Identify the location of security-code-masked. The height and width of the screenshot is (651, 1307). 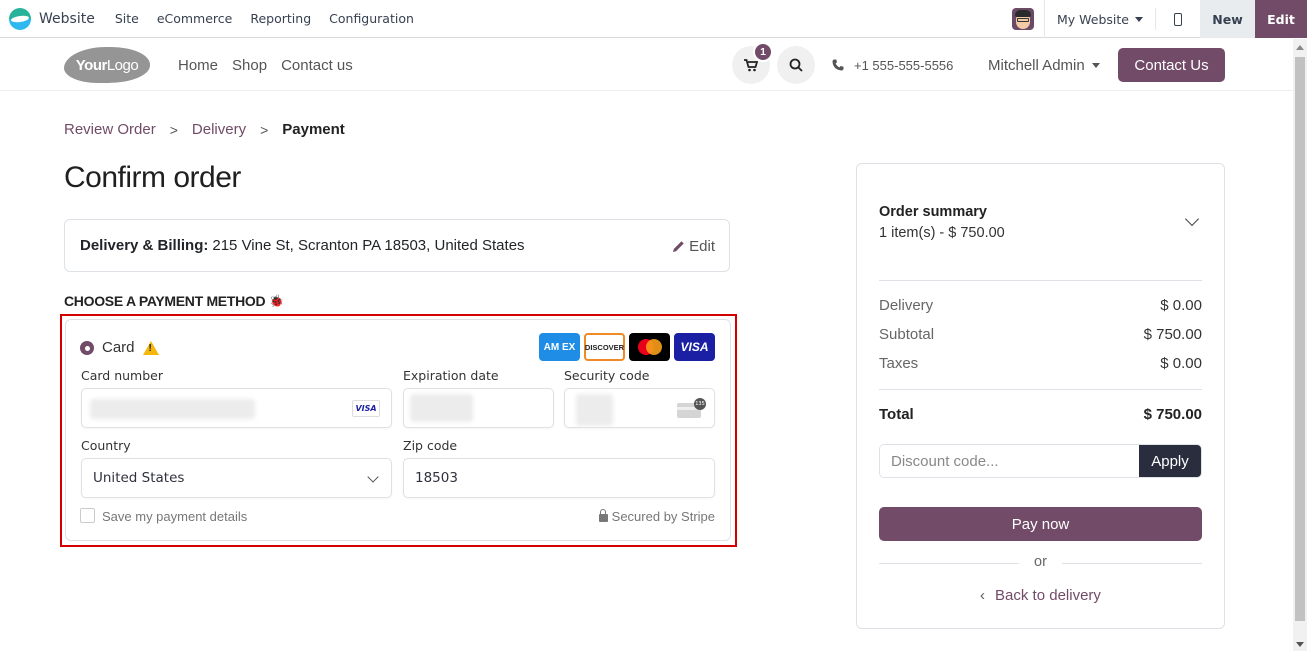
(594, 410).